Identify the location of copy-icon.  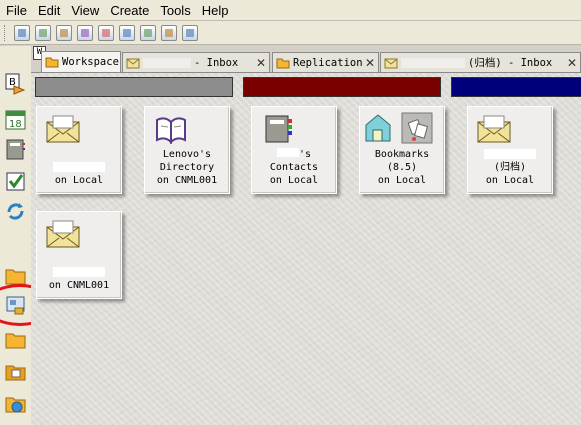
(127, 32).